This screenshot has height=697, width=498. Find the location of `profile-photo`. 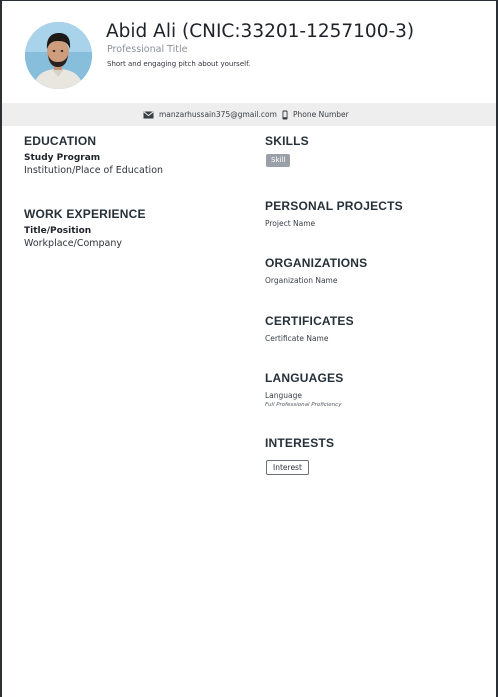

profile-photo is located at coordinates (58, 55).